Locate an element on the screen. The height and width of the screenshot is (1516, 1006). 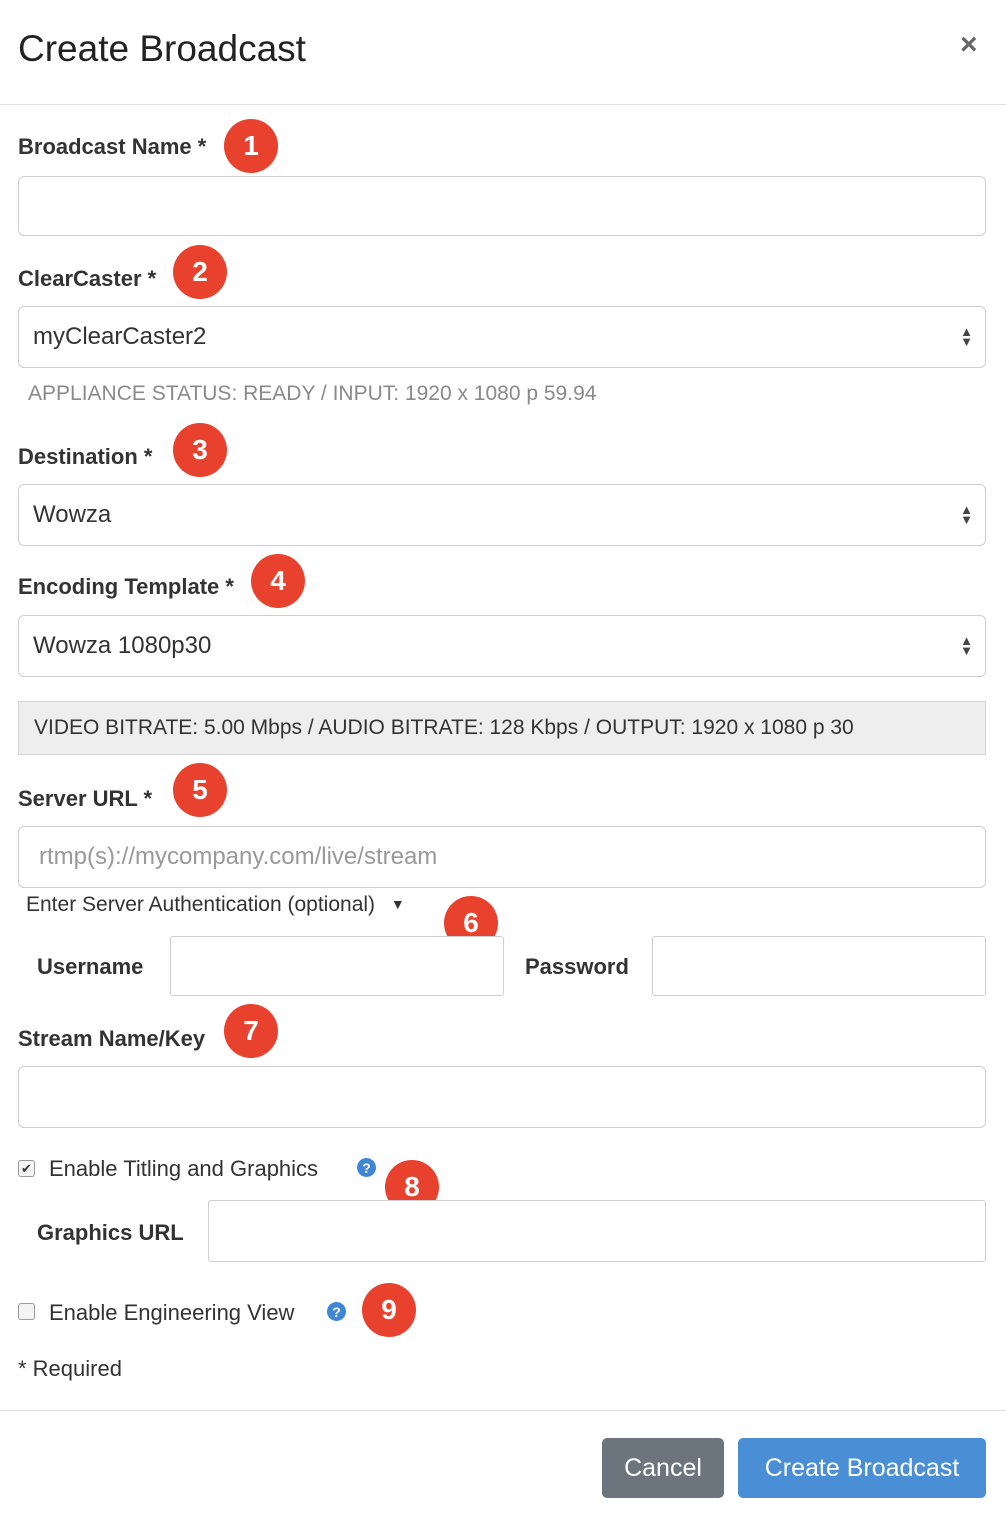
clearcaster-label: ClearCaster * is located at coordinates (87, 278).